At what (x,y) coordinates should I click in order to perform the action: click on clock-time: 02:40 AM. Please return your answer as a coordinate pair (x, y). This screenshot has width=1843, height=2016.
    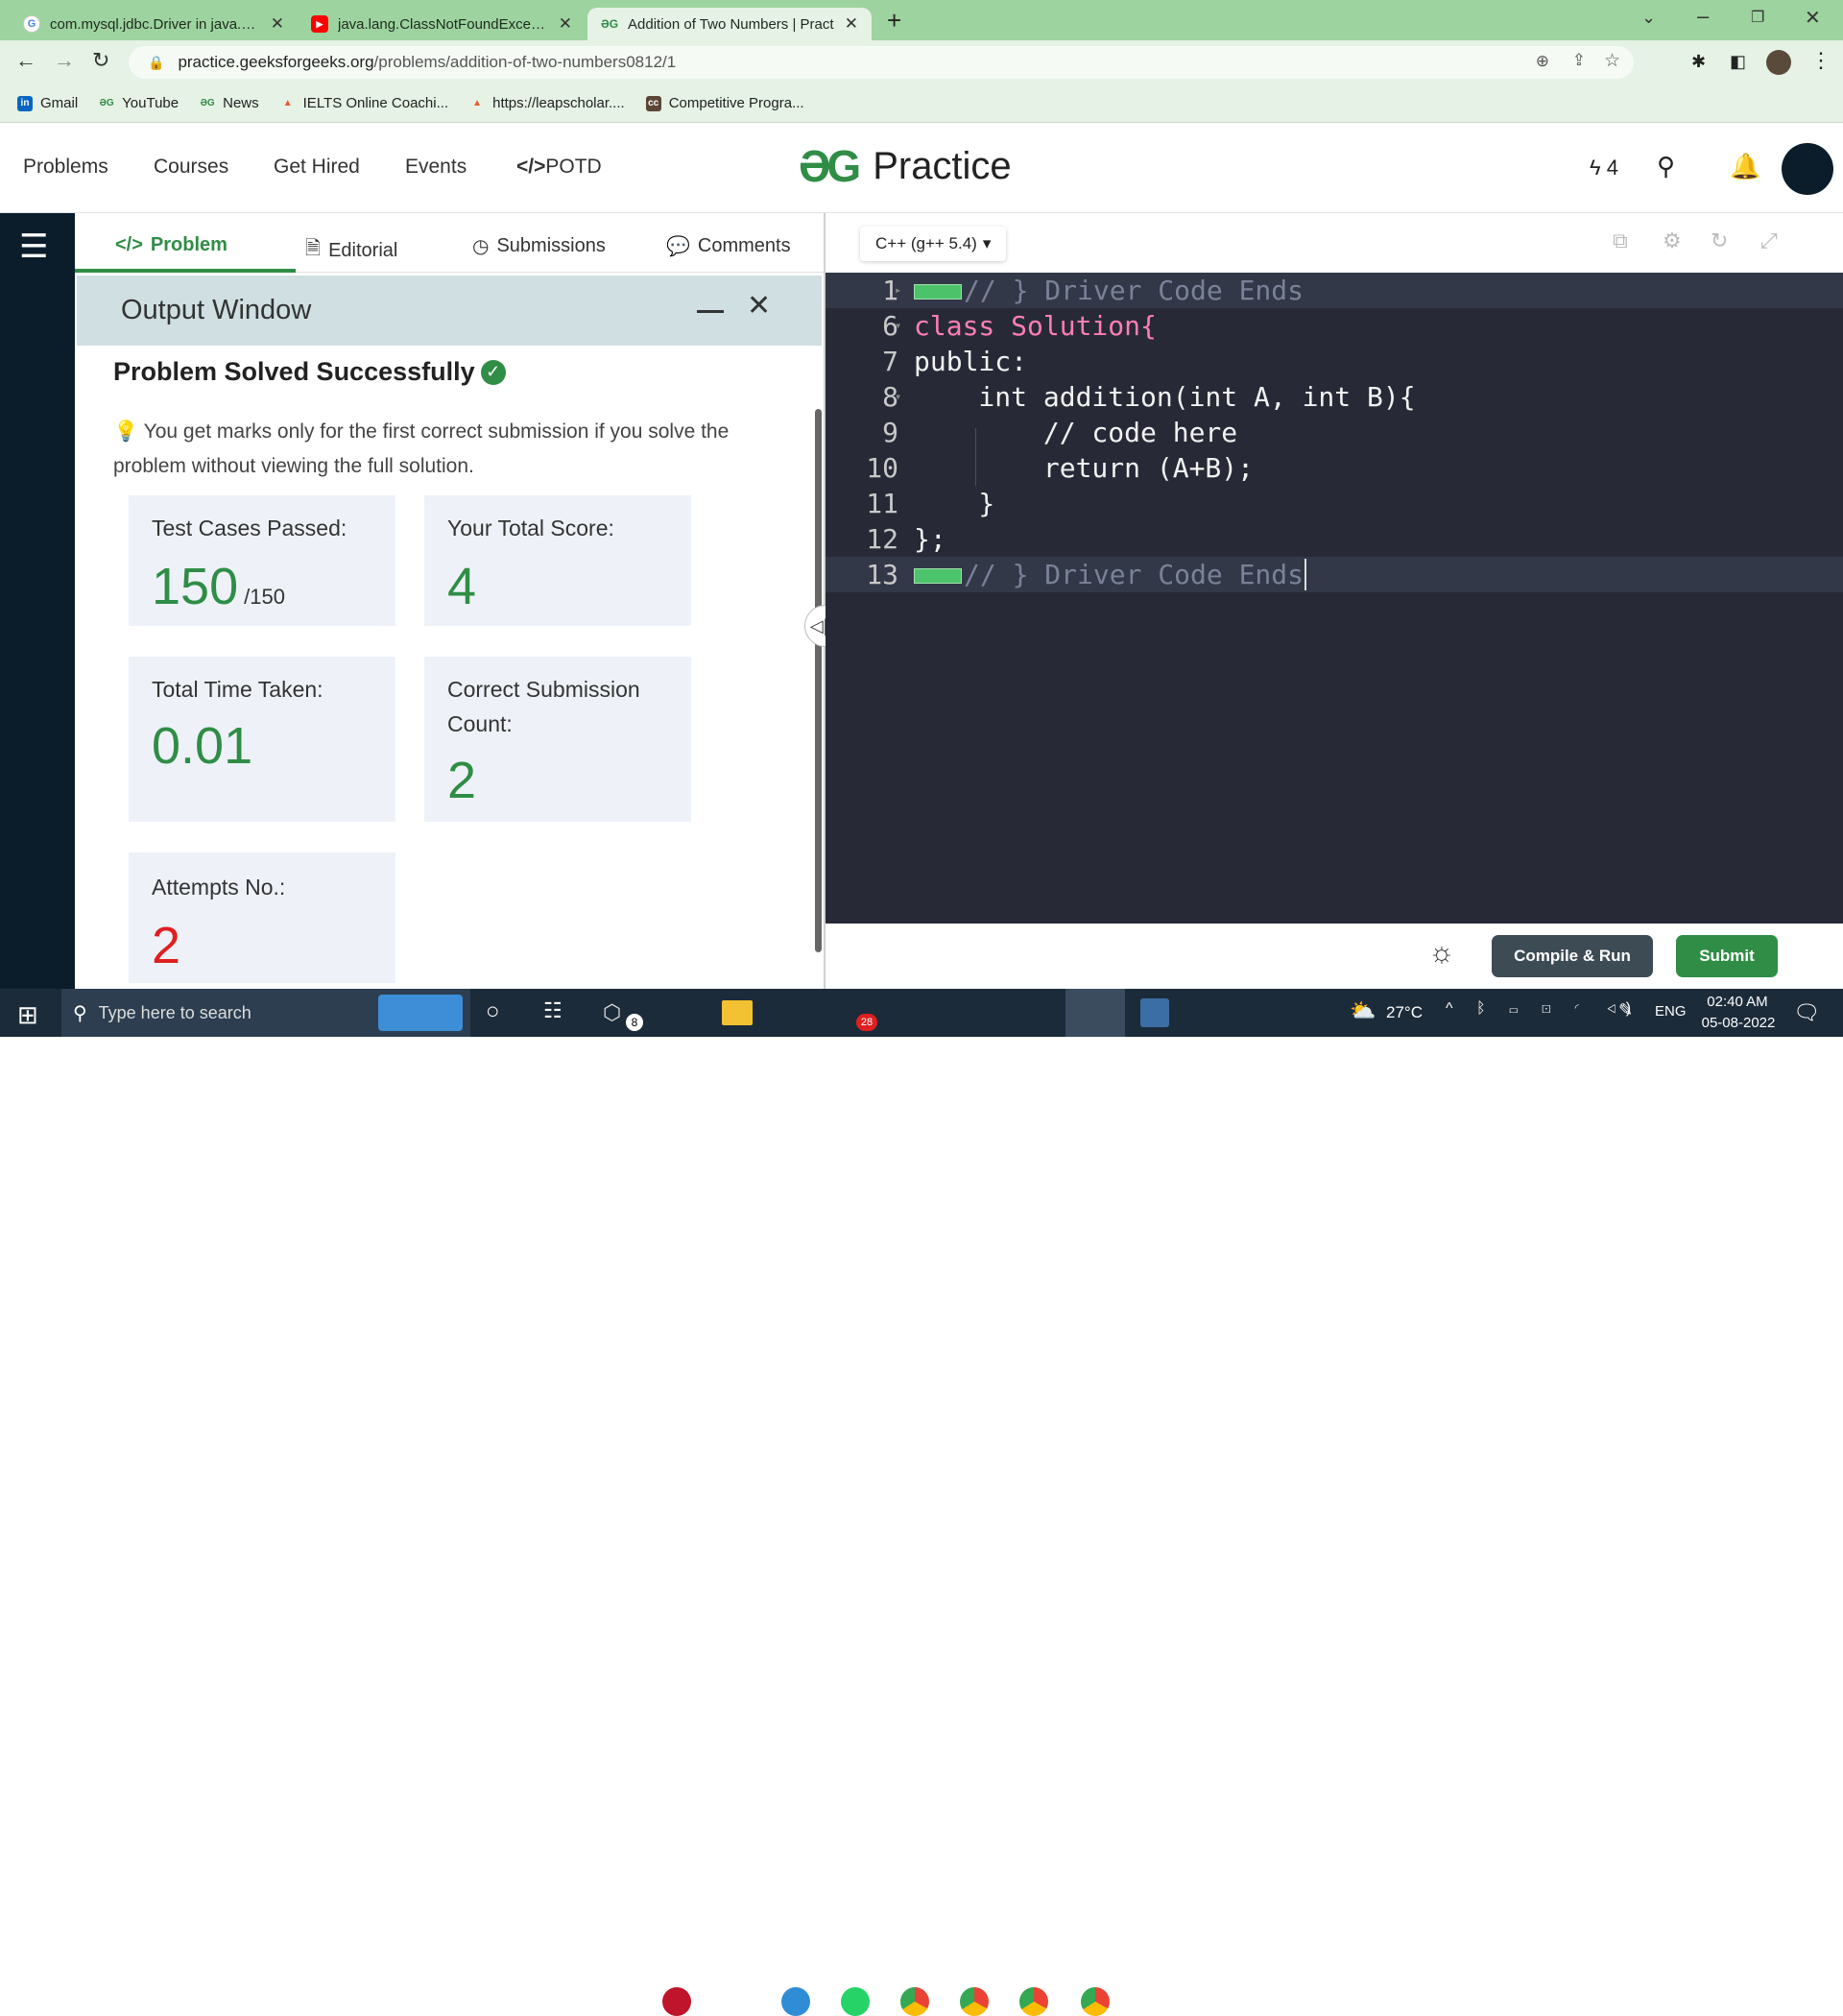
    Looking at the image, I should click on (1737, 1002).